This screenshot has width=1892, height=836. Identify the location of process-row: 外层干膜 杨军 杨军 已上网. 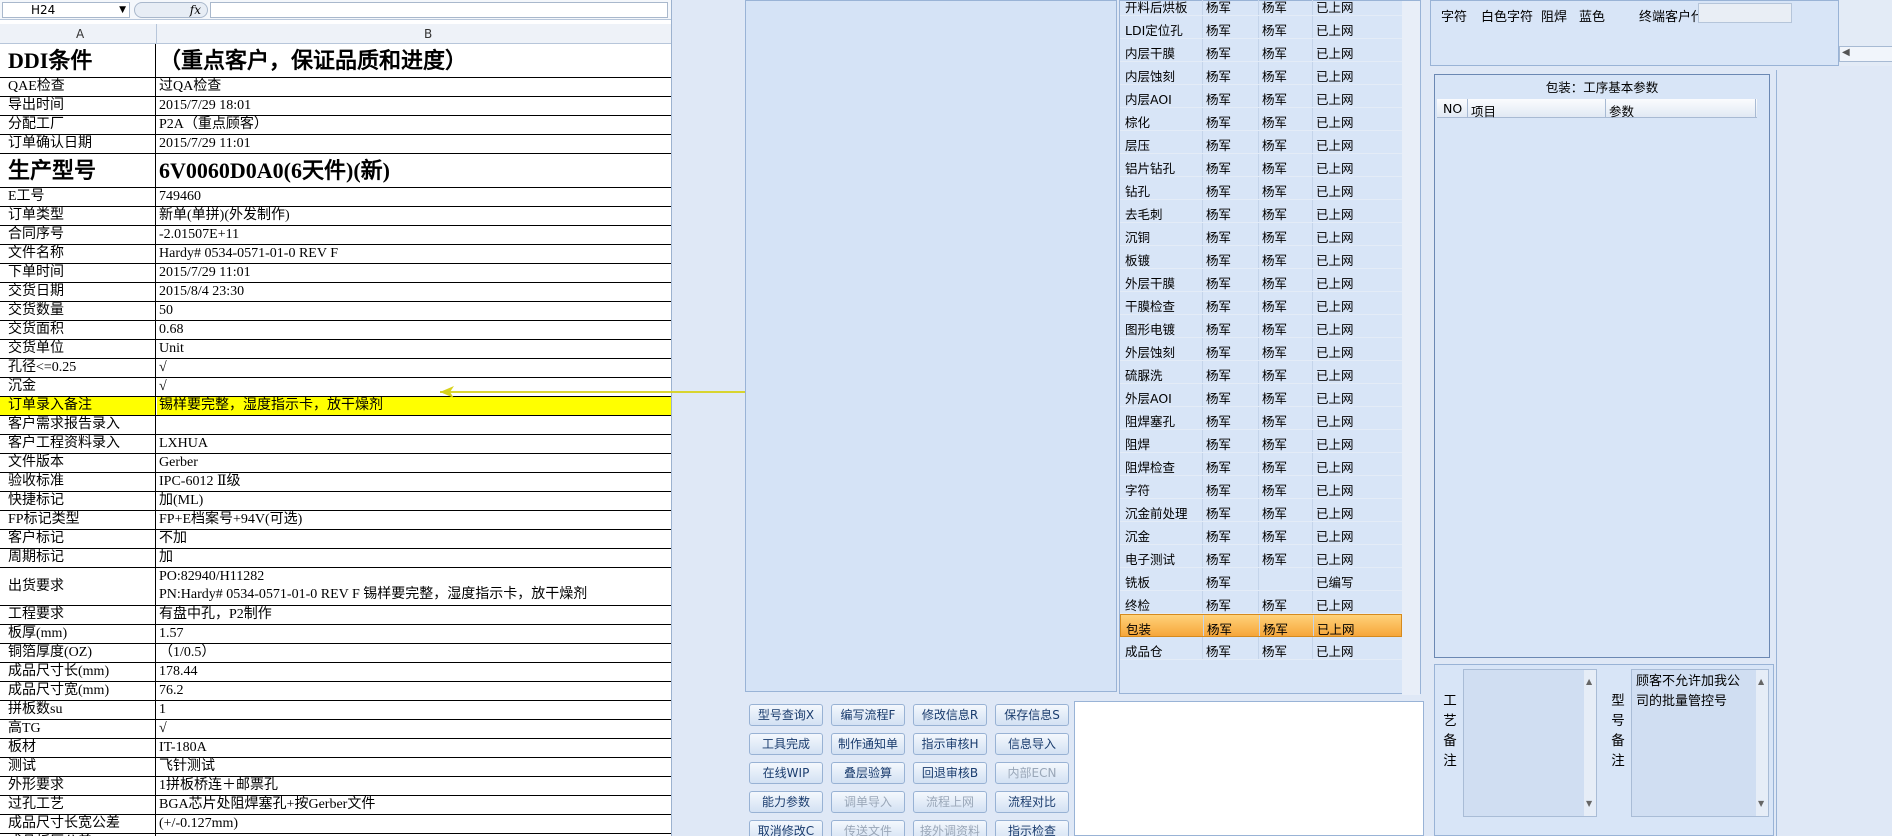
(1261, 280).